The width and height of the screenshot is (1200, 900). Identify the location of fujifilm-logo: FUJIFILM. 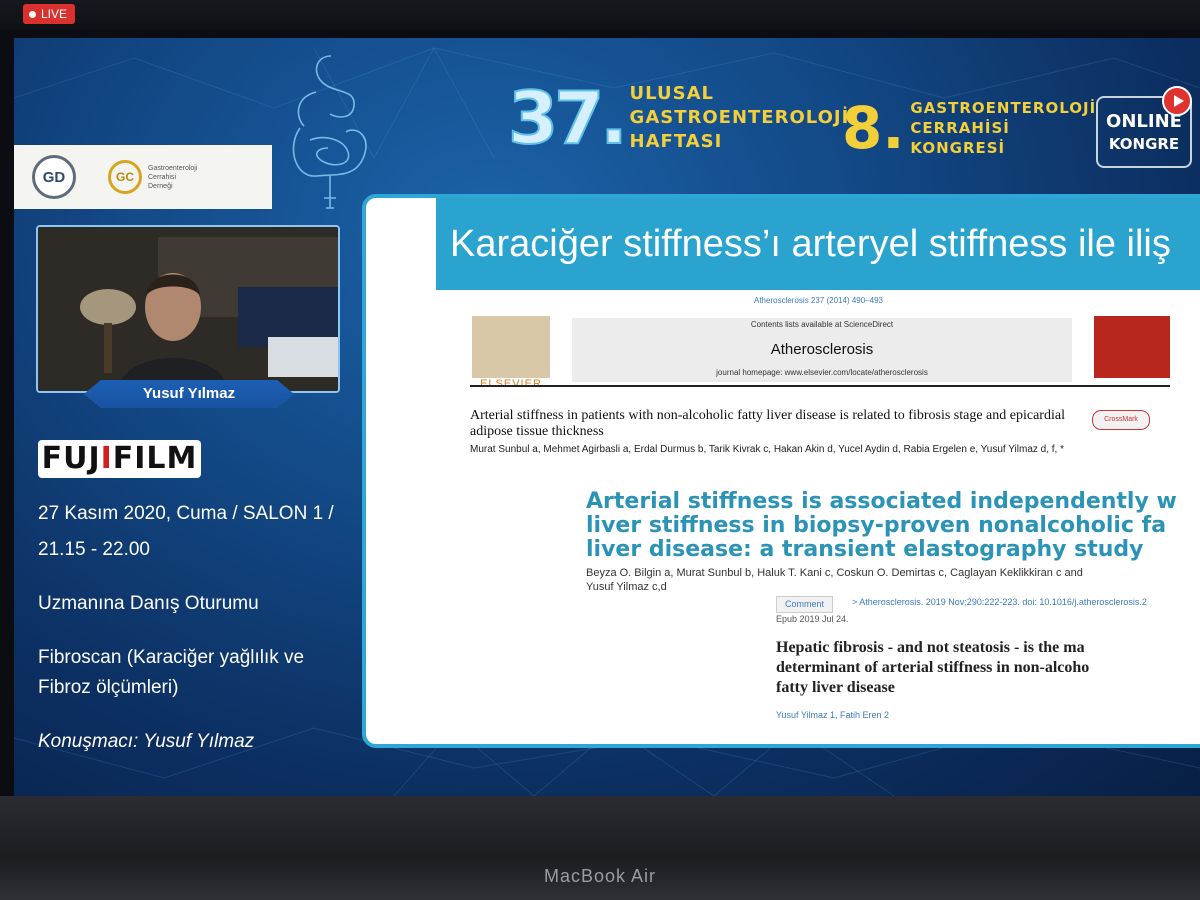
(119, 459).